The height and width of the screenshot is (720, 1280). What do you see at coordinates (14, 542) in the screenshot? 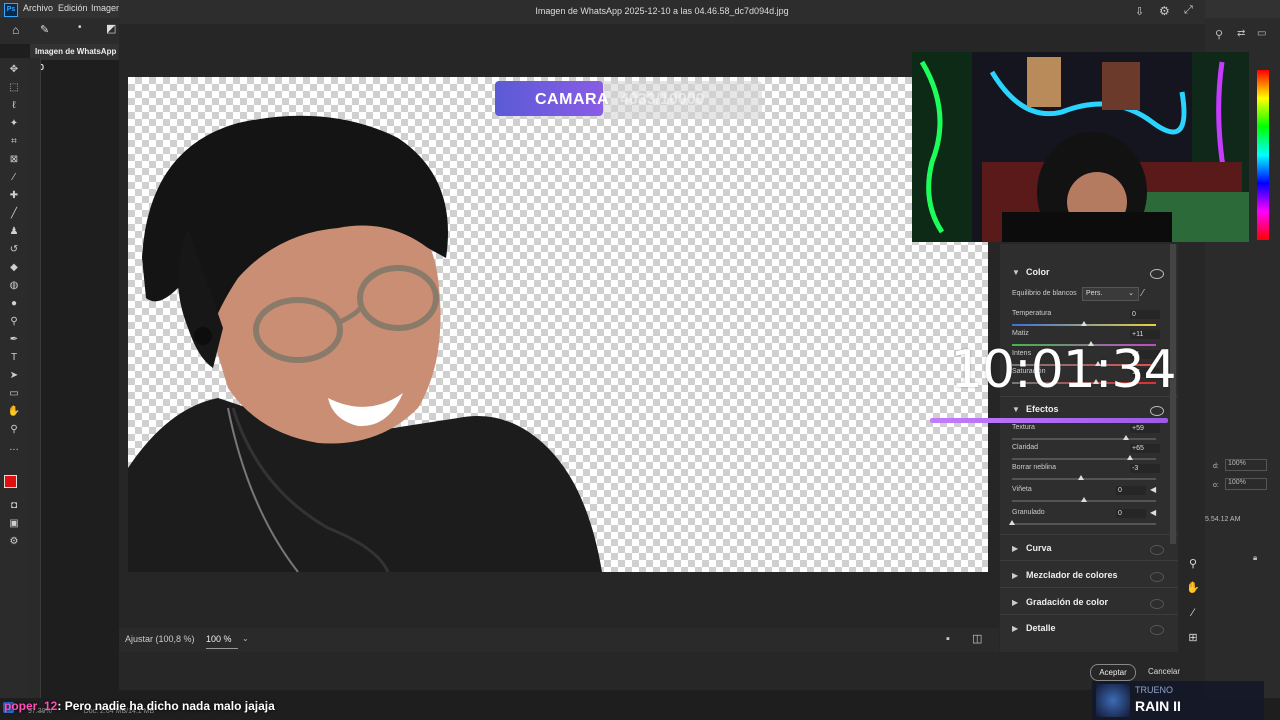
I see `edit-toolbar-icon: ⚙` at bounding box center [14, 542].